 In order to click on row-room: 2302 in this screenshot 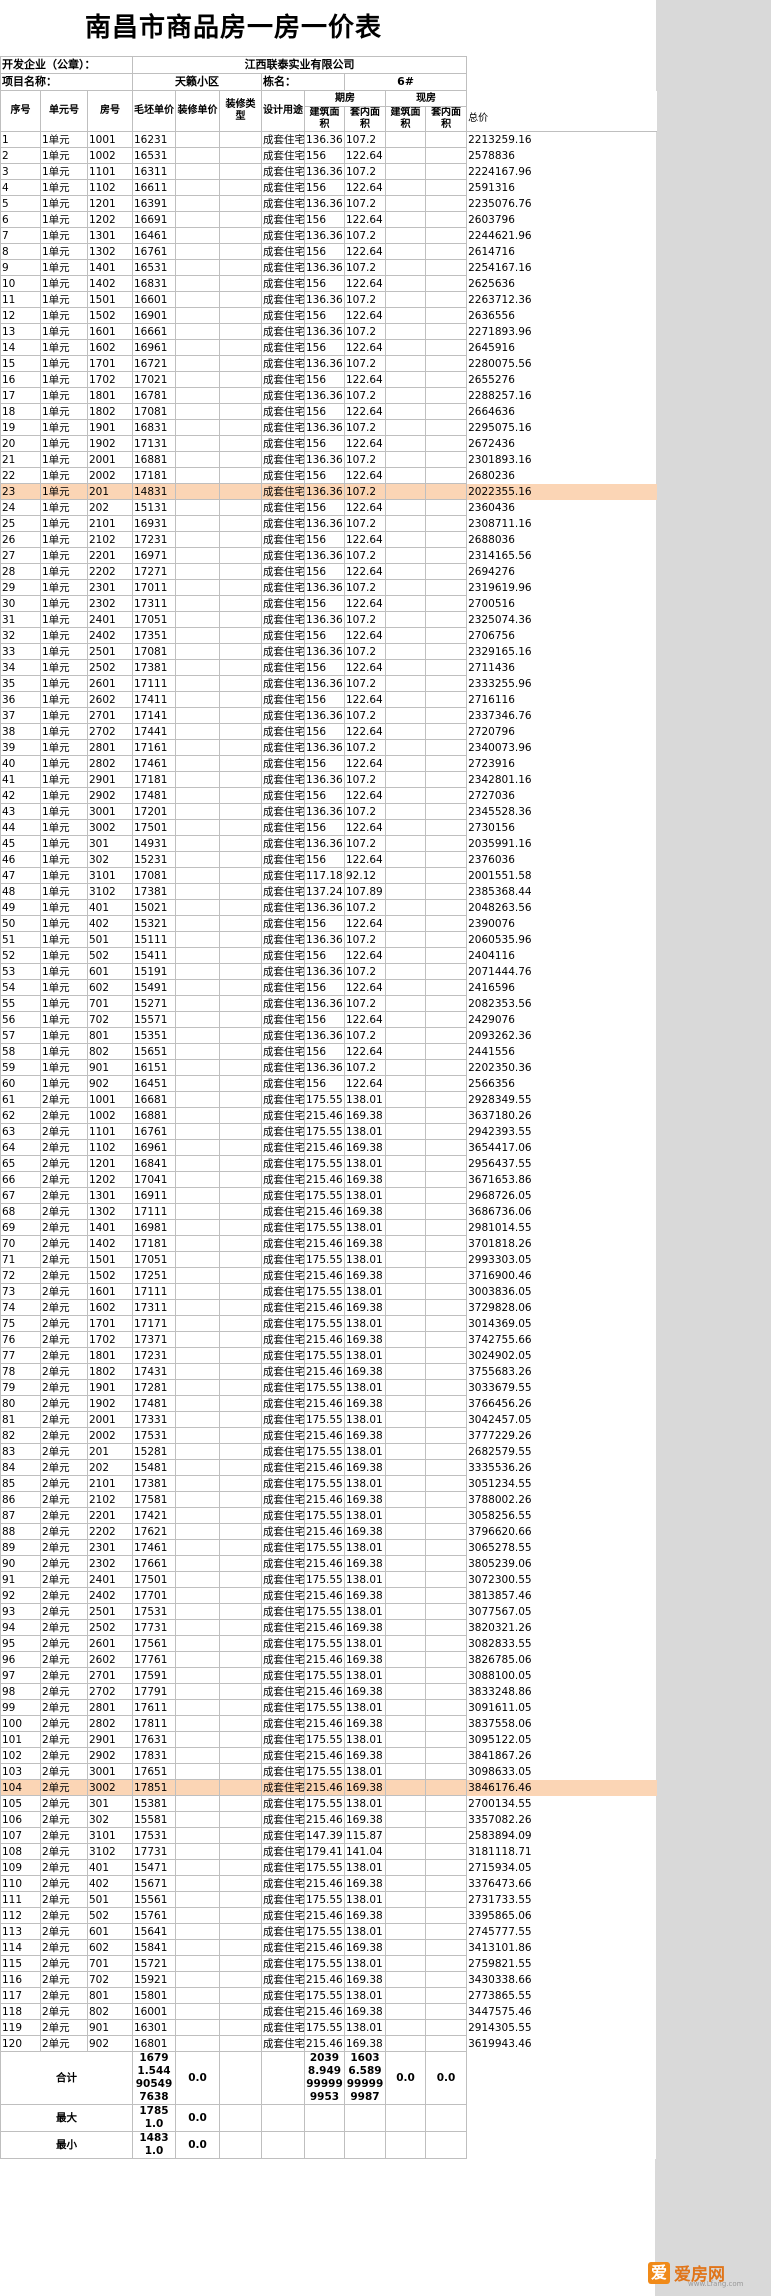, I will do `click(110, 603)`.